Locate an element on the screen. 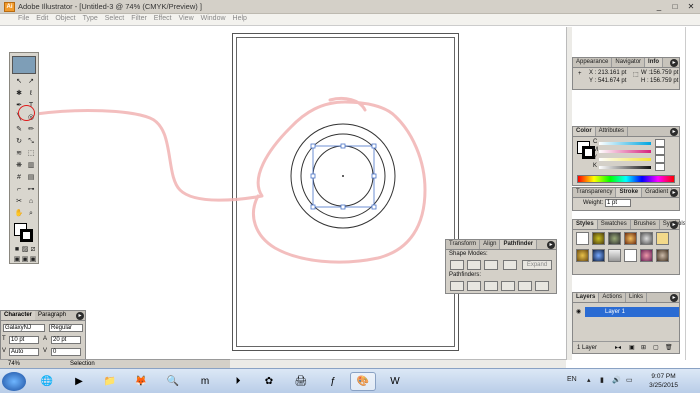 This screenshot has width=700, height=393. vertical-scrollbar is located at coordinates (569, 193).